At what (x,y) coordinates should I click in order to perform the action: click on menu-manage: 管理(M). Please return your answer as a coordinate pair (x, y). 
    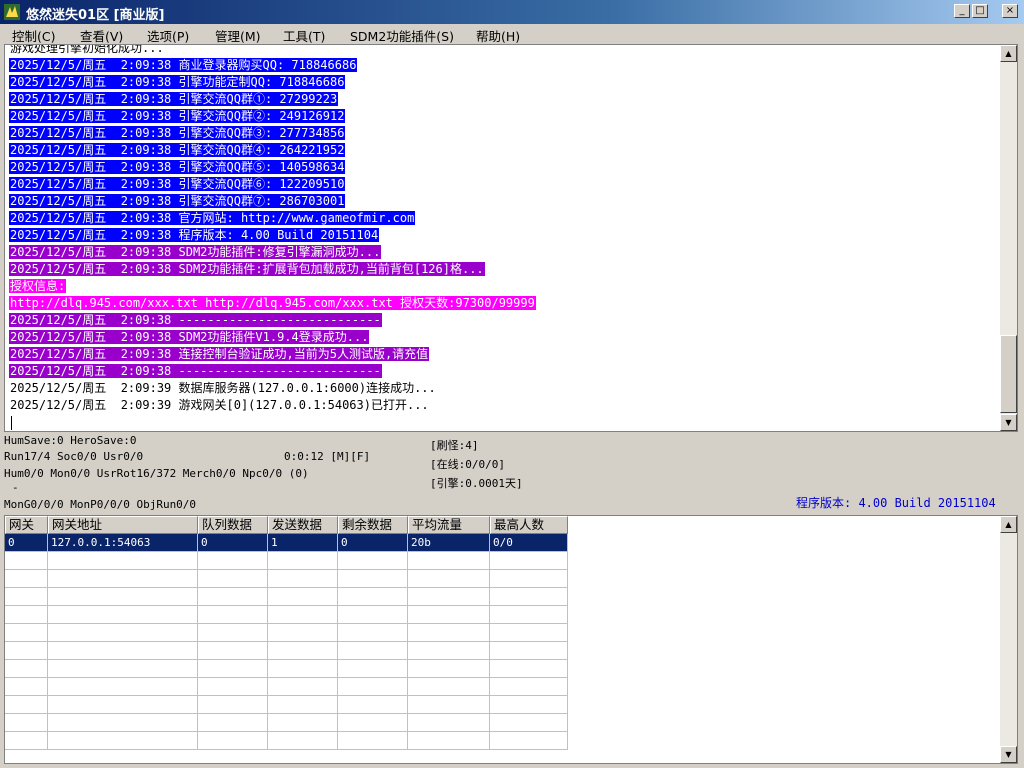
    Looking at the image, I should click on (238, 35).